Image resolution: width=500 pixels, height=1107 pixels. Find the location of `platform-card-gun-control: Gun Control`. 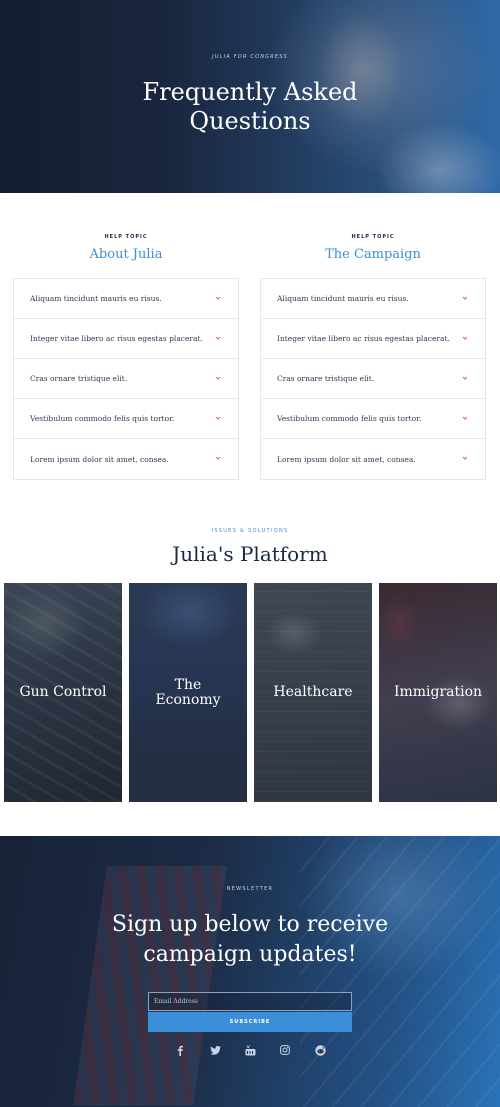

platform-card-gun-control: Gun Control is located at coordinates (63, 692).